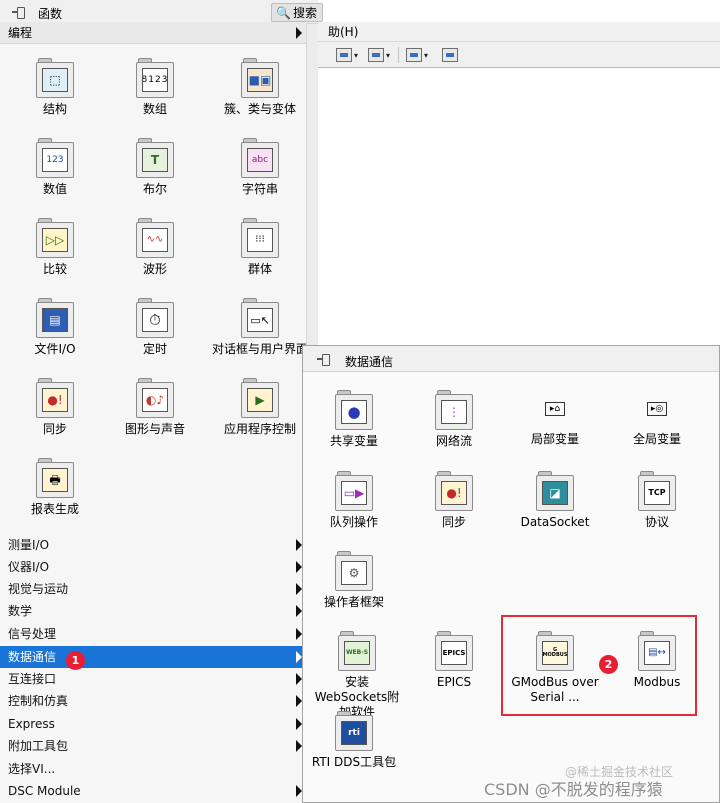  I want to click on global-variable-icon: ▸◎, so click(657, 409).